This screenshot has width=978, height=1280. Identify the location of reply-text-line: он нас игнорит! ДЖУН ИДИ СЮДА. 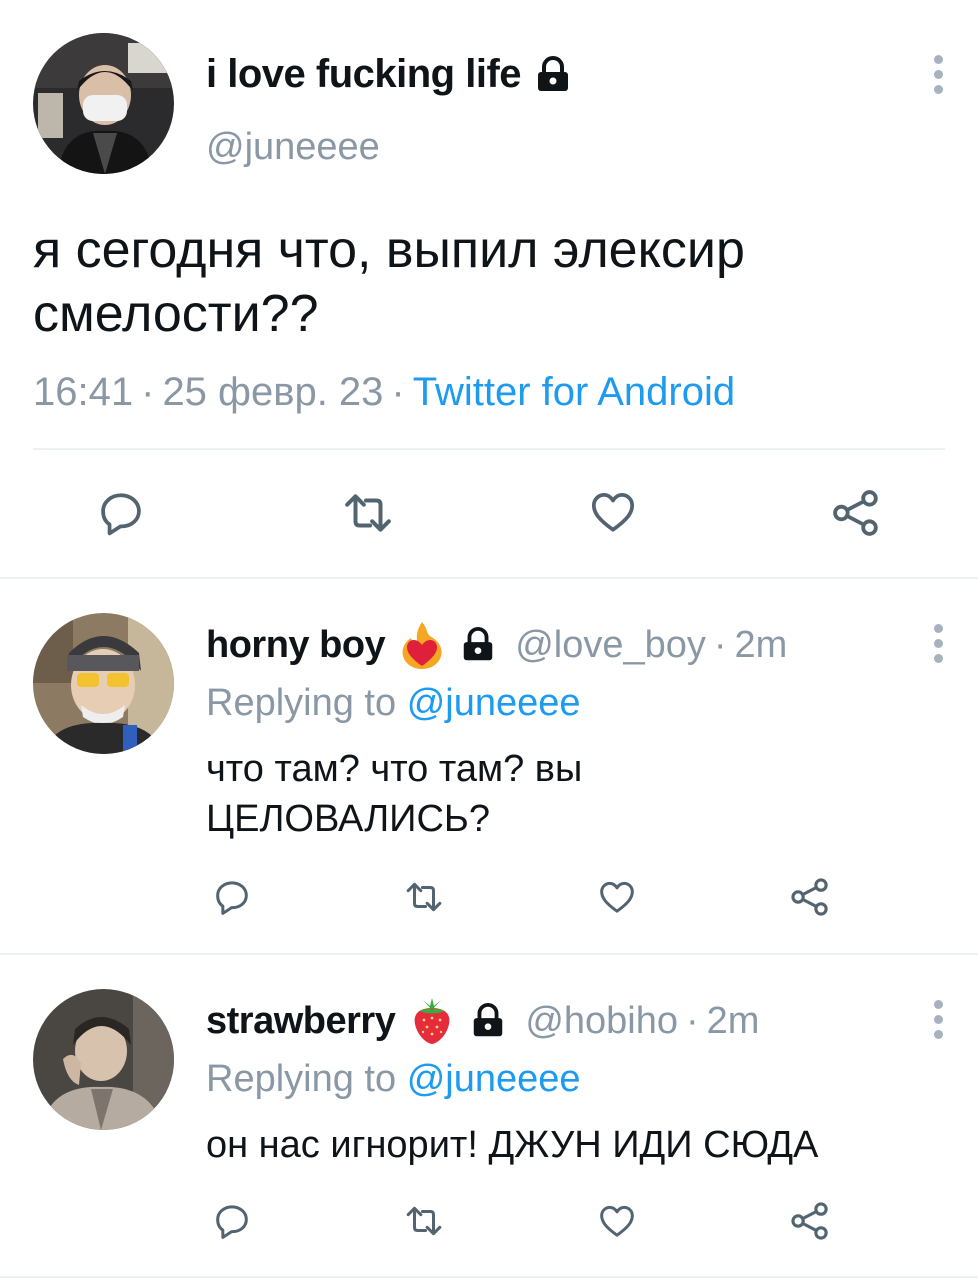
(512, 1145).